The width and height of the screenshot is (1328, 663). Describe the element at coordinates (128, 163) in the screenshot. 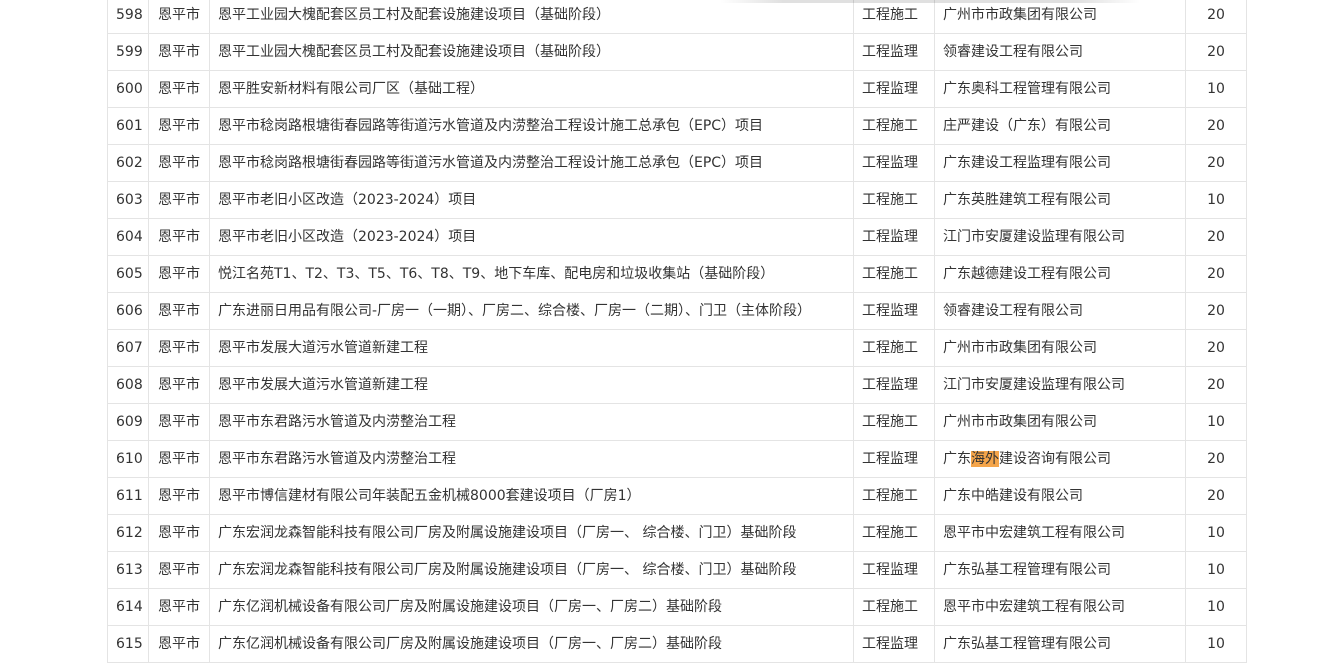

I see `row-number: 602` at that location.